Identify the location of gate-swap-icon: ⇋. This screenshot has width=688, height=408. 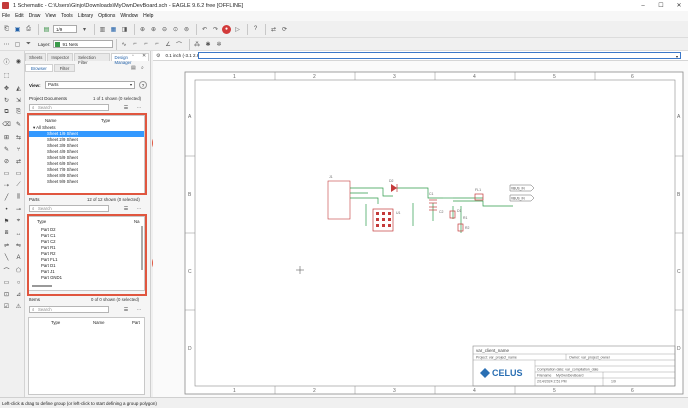
(18, 245).